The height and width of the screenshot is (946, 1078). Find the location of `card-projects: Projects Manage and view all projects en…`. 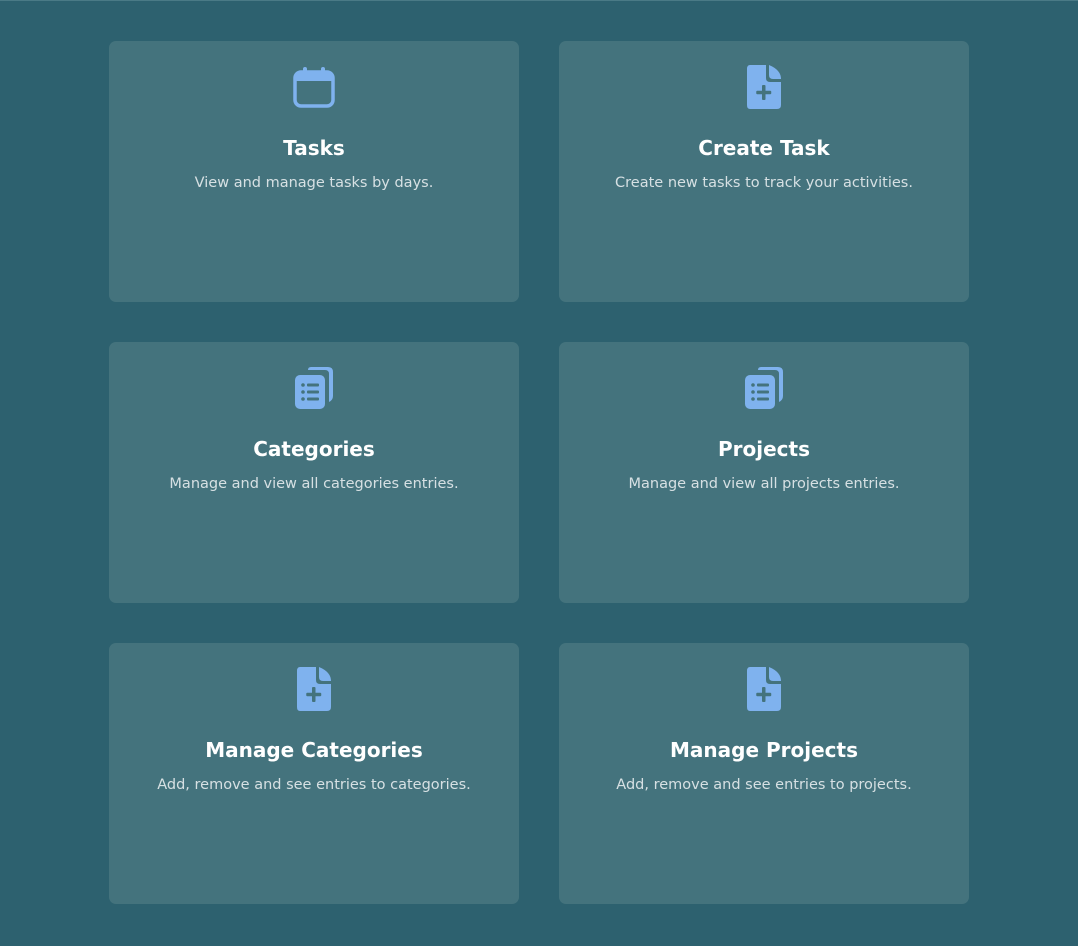

card-projects: Projects Manage and view all projects en… is located at coordinates (764, 472).